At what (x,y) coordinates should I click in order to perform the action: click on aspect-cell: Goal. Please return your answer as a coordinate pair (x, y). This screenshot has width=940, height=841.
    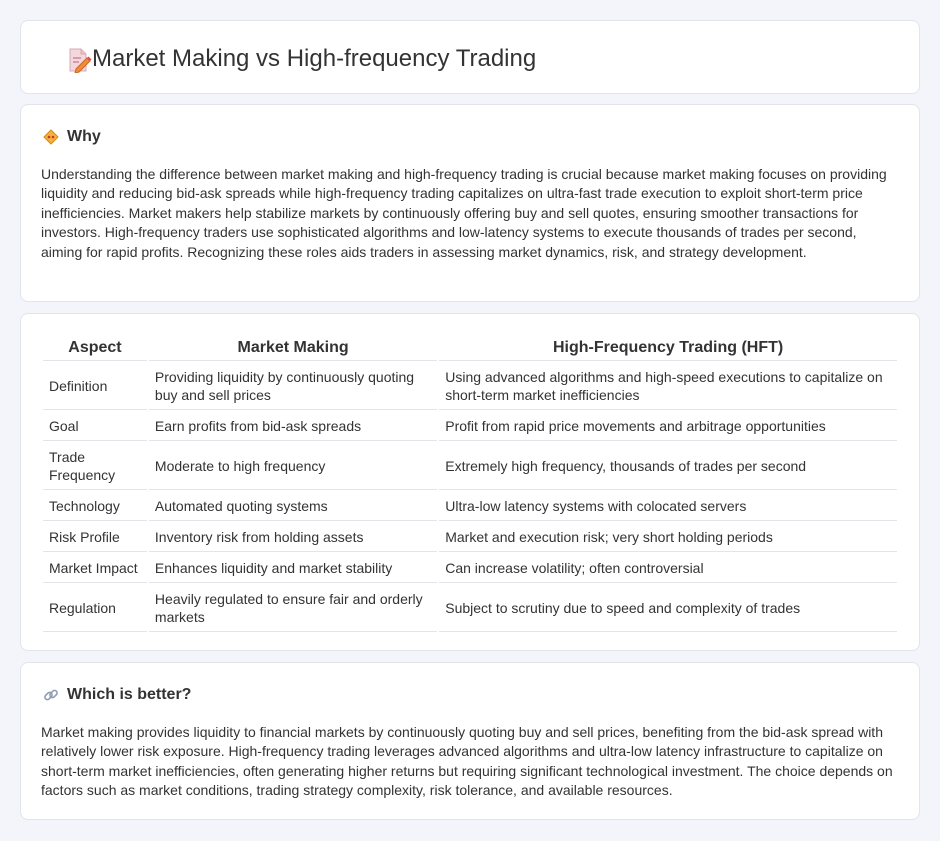
    Looking at the image, I should click on (95, 426).